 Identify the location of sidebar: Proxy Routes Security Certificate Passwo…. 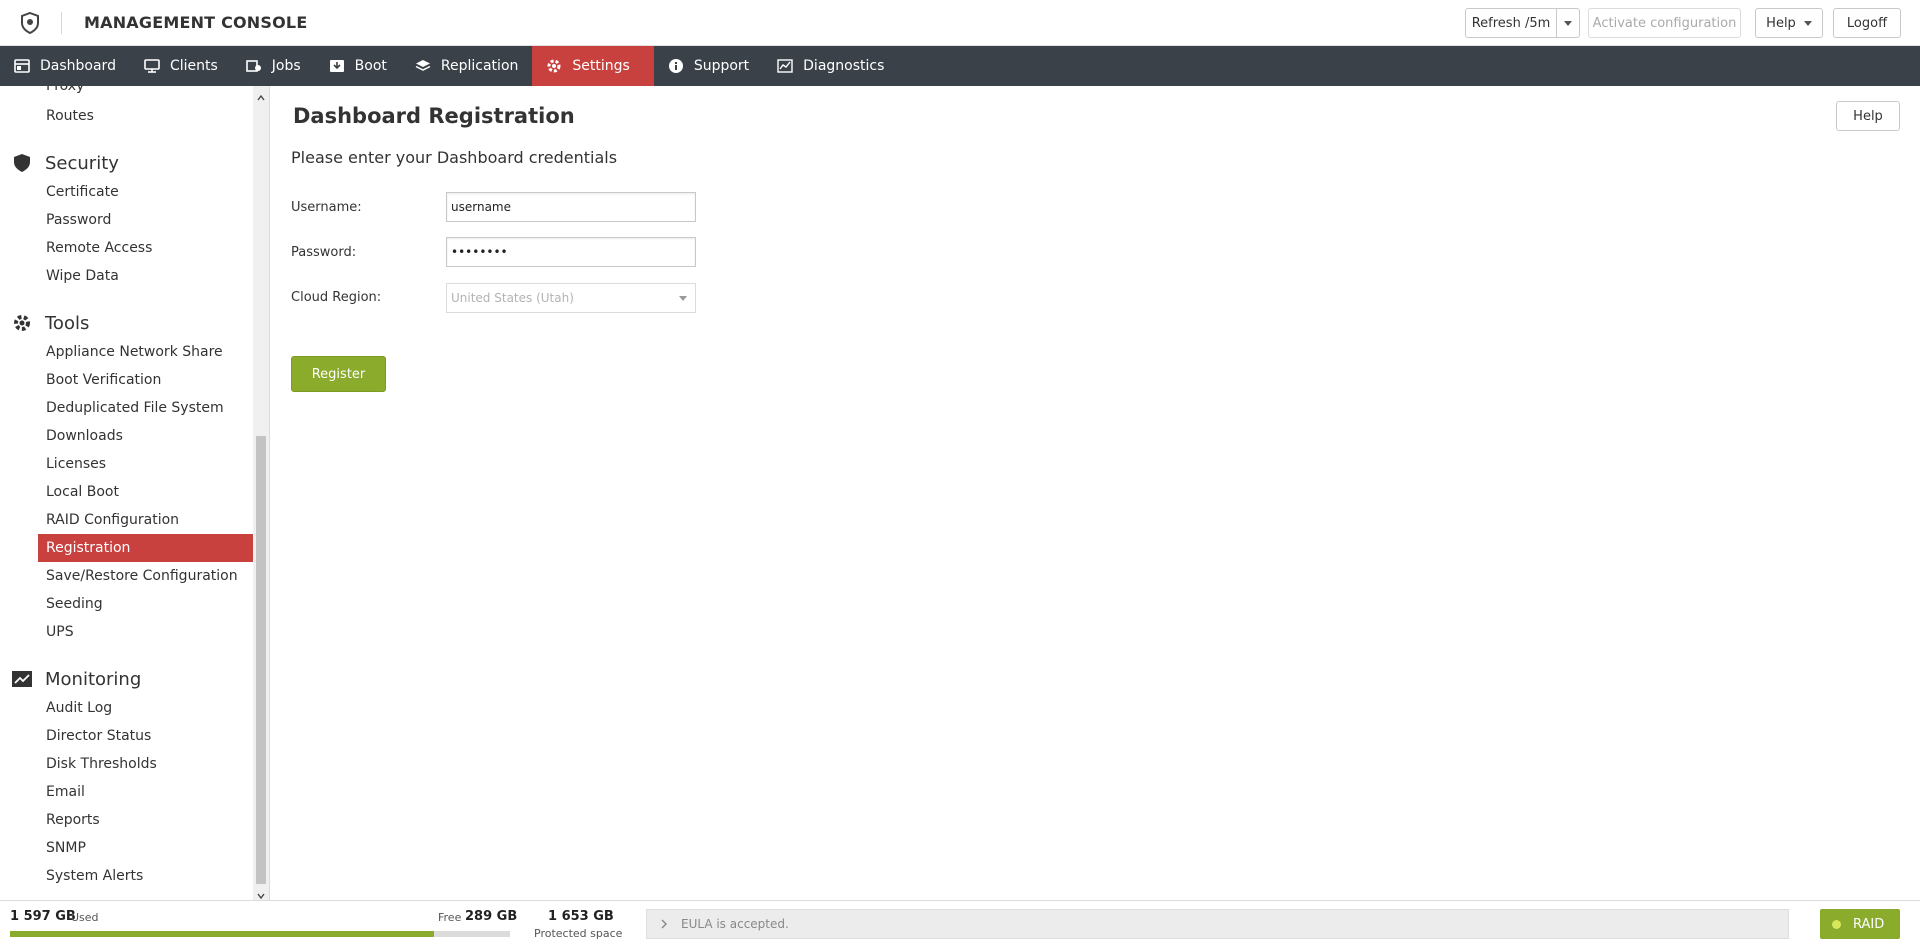
(135, 493).